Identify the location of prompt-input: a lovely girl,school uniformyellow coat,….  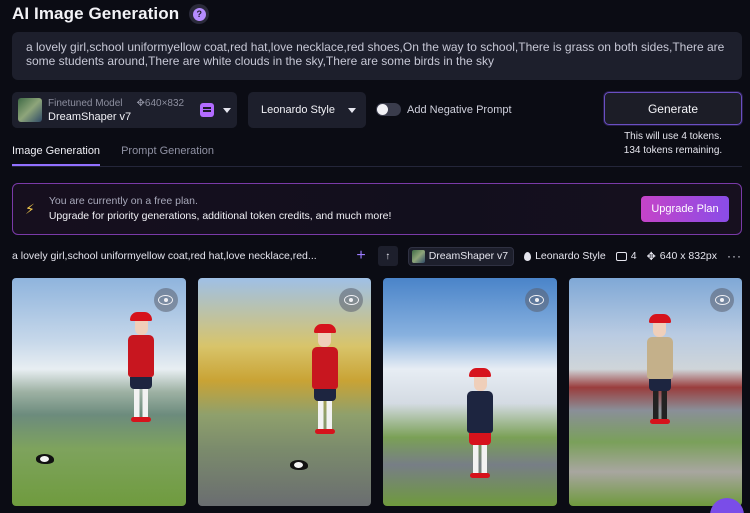
(377, 56).